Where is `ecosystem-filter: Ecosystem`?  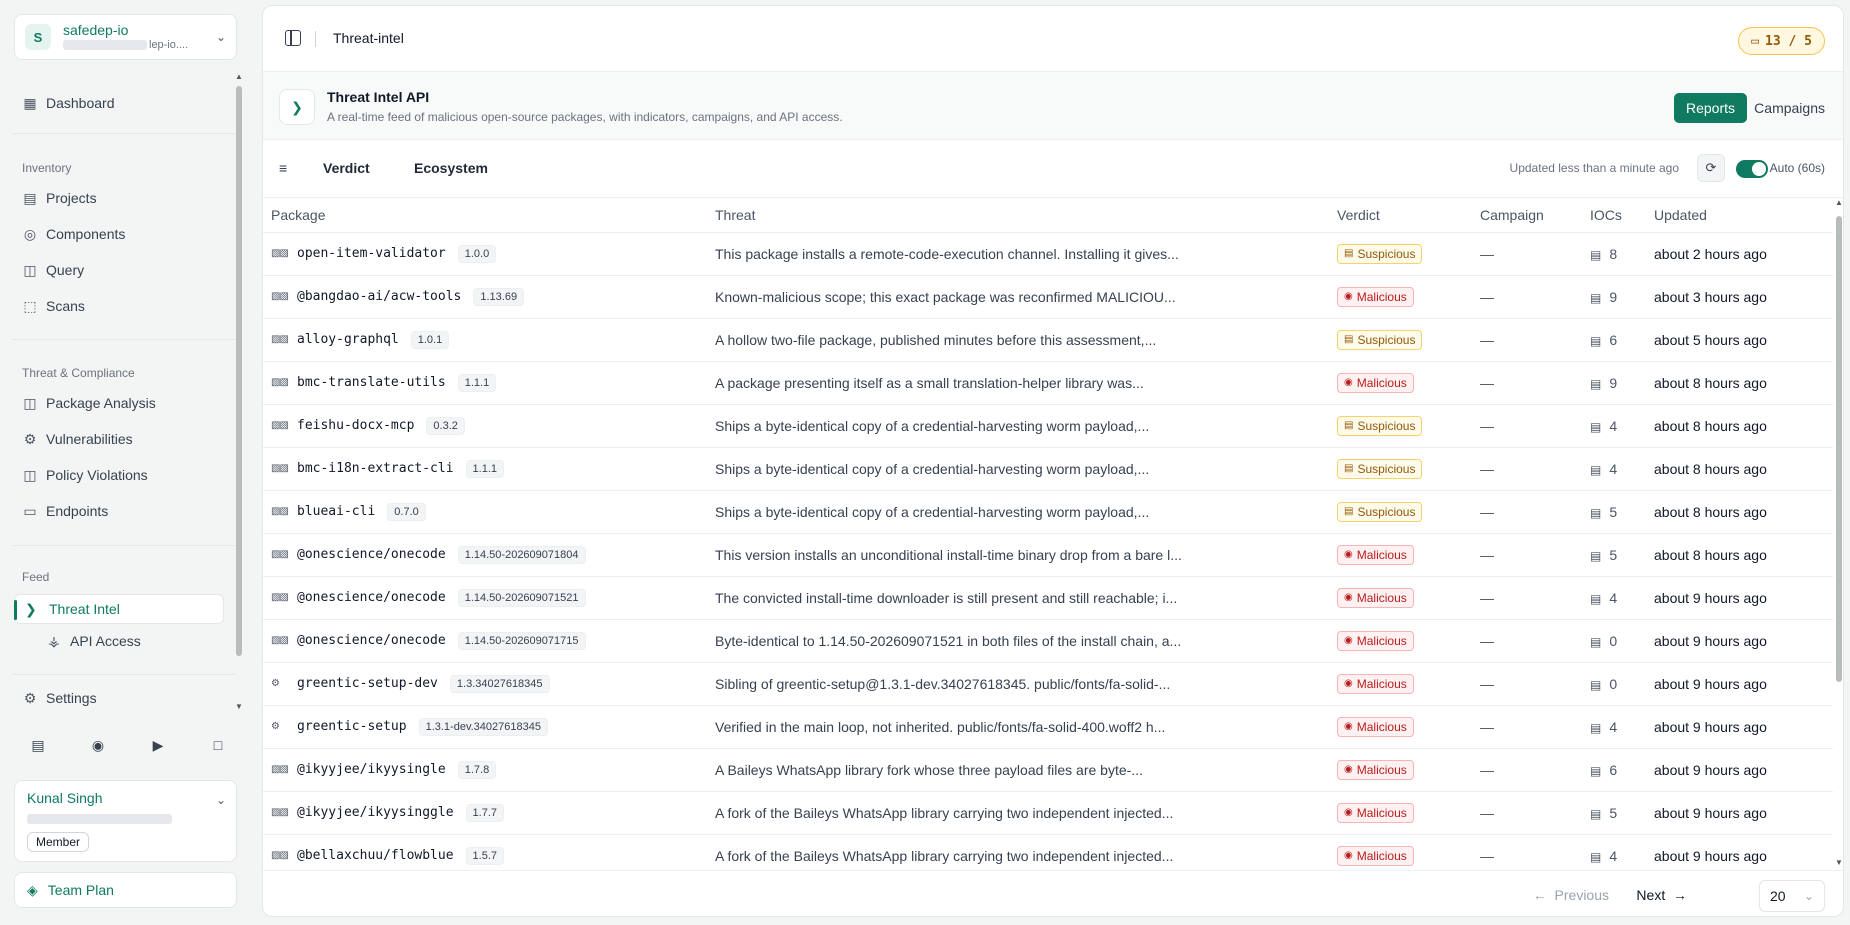 ecosystem-filter: Ecosystem is located at coordinates (451, 168).